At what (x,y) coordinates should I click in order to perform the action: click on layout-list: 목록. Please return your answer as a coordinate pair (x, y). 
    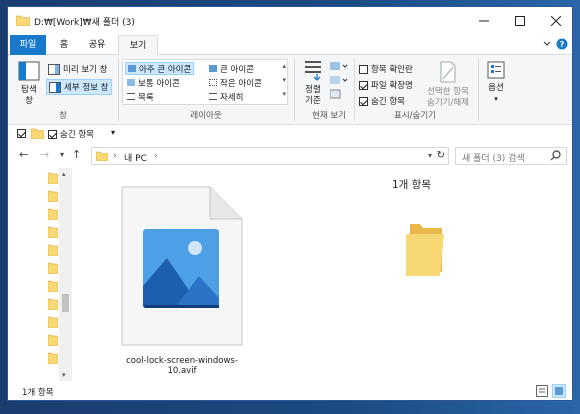
    Looking at the image, I should click on (140, 96).